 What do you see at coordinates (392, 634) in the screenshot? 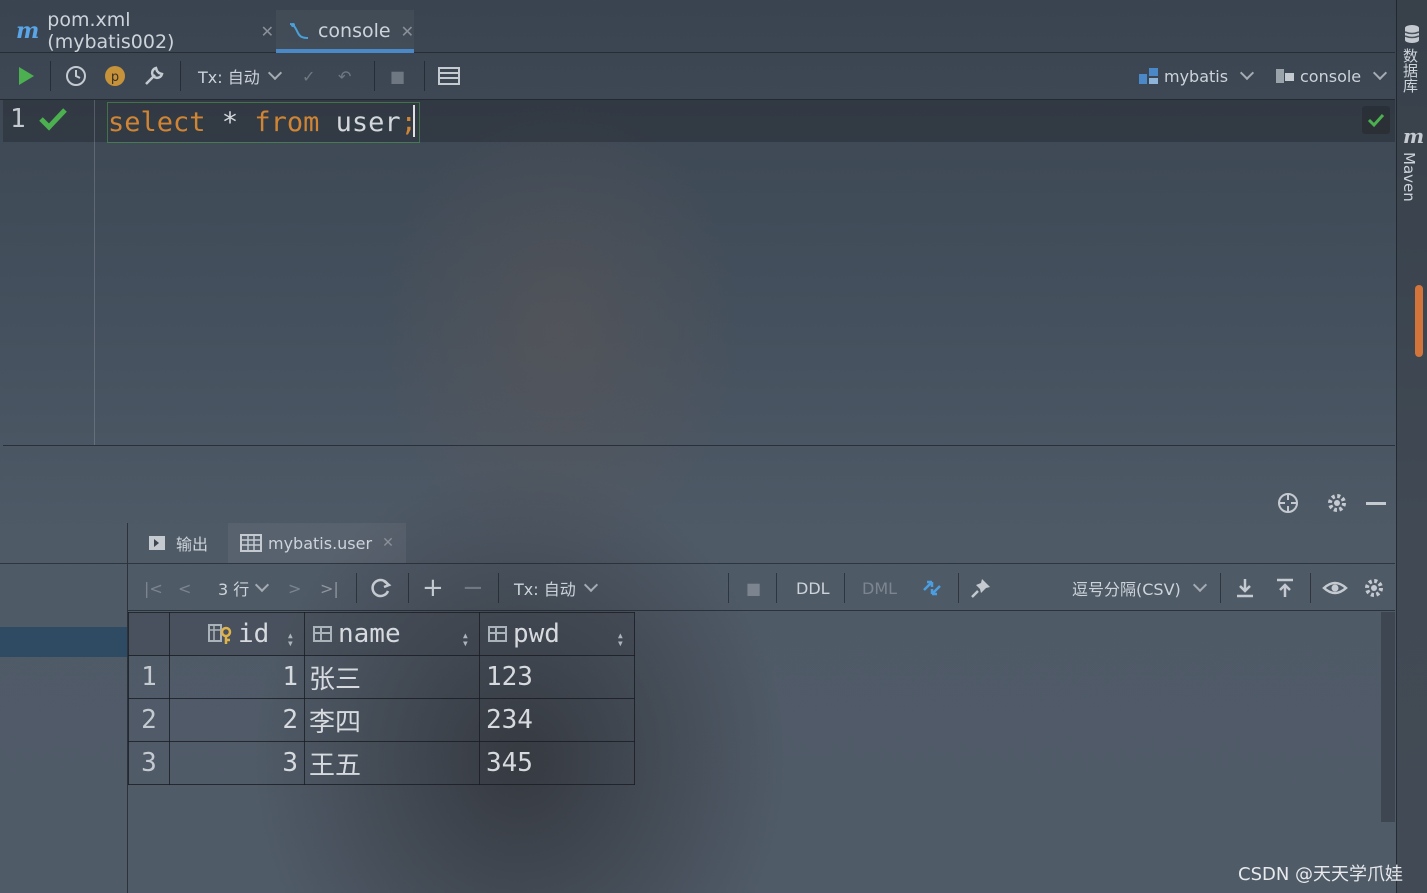
I see `column-header-name: name ▴ ▾` at bounding box center [392, 634].